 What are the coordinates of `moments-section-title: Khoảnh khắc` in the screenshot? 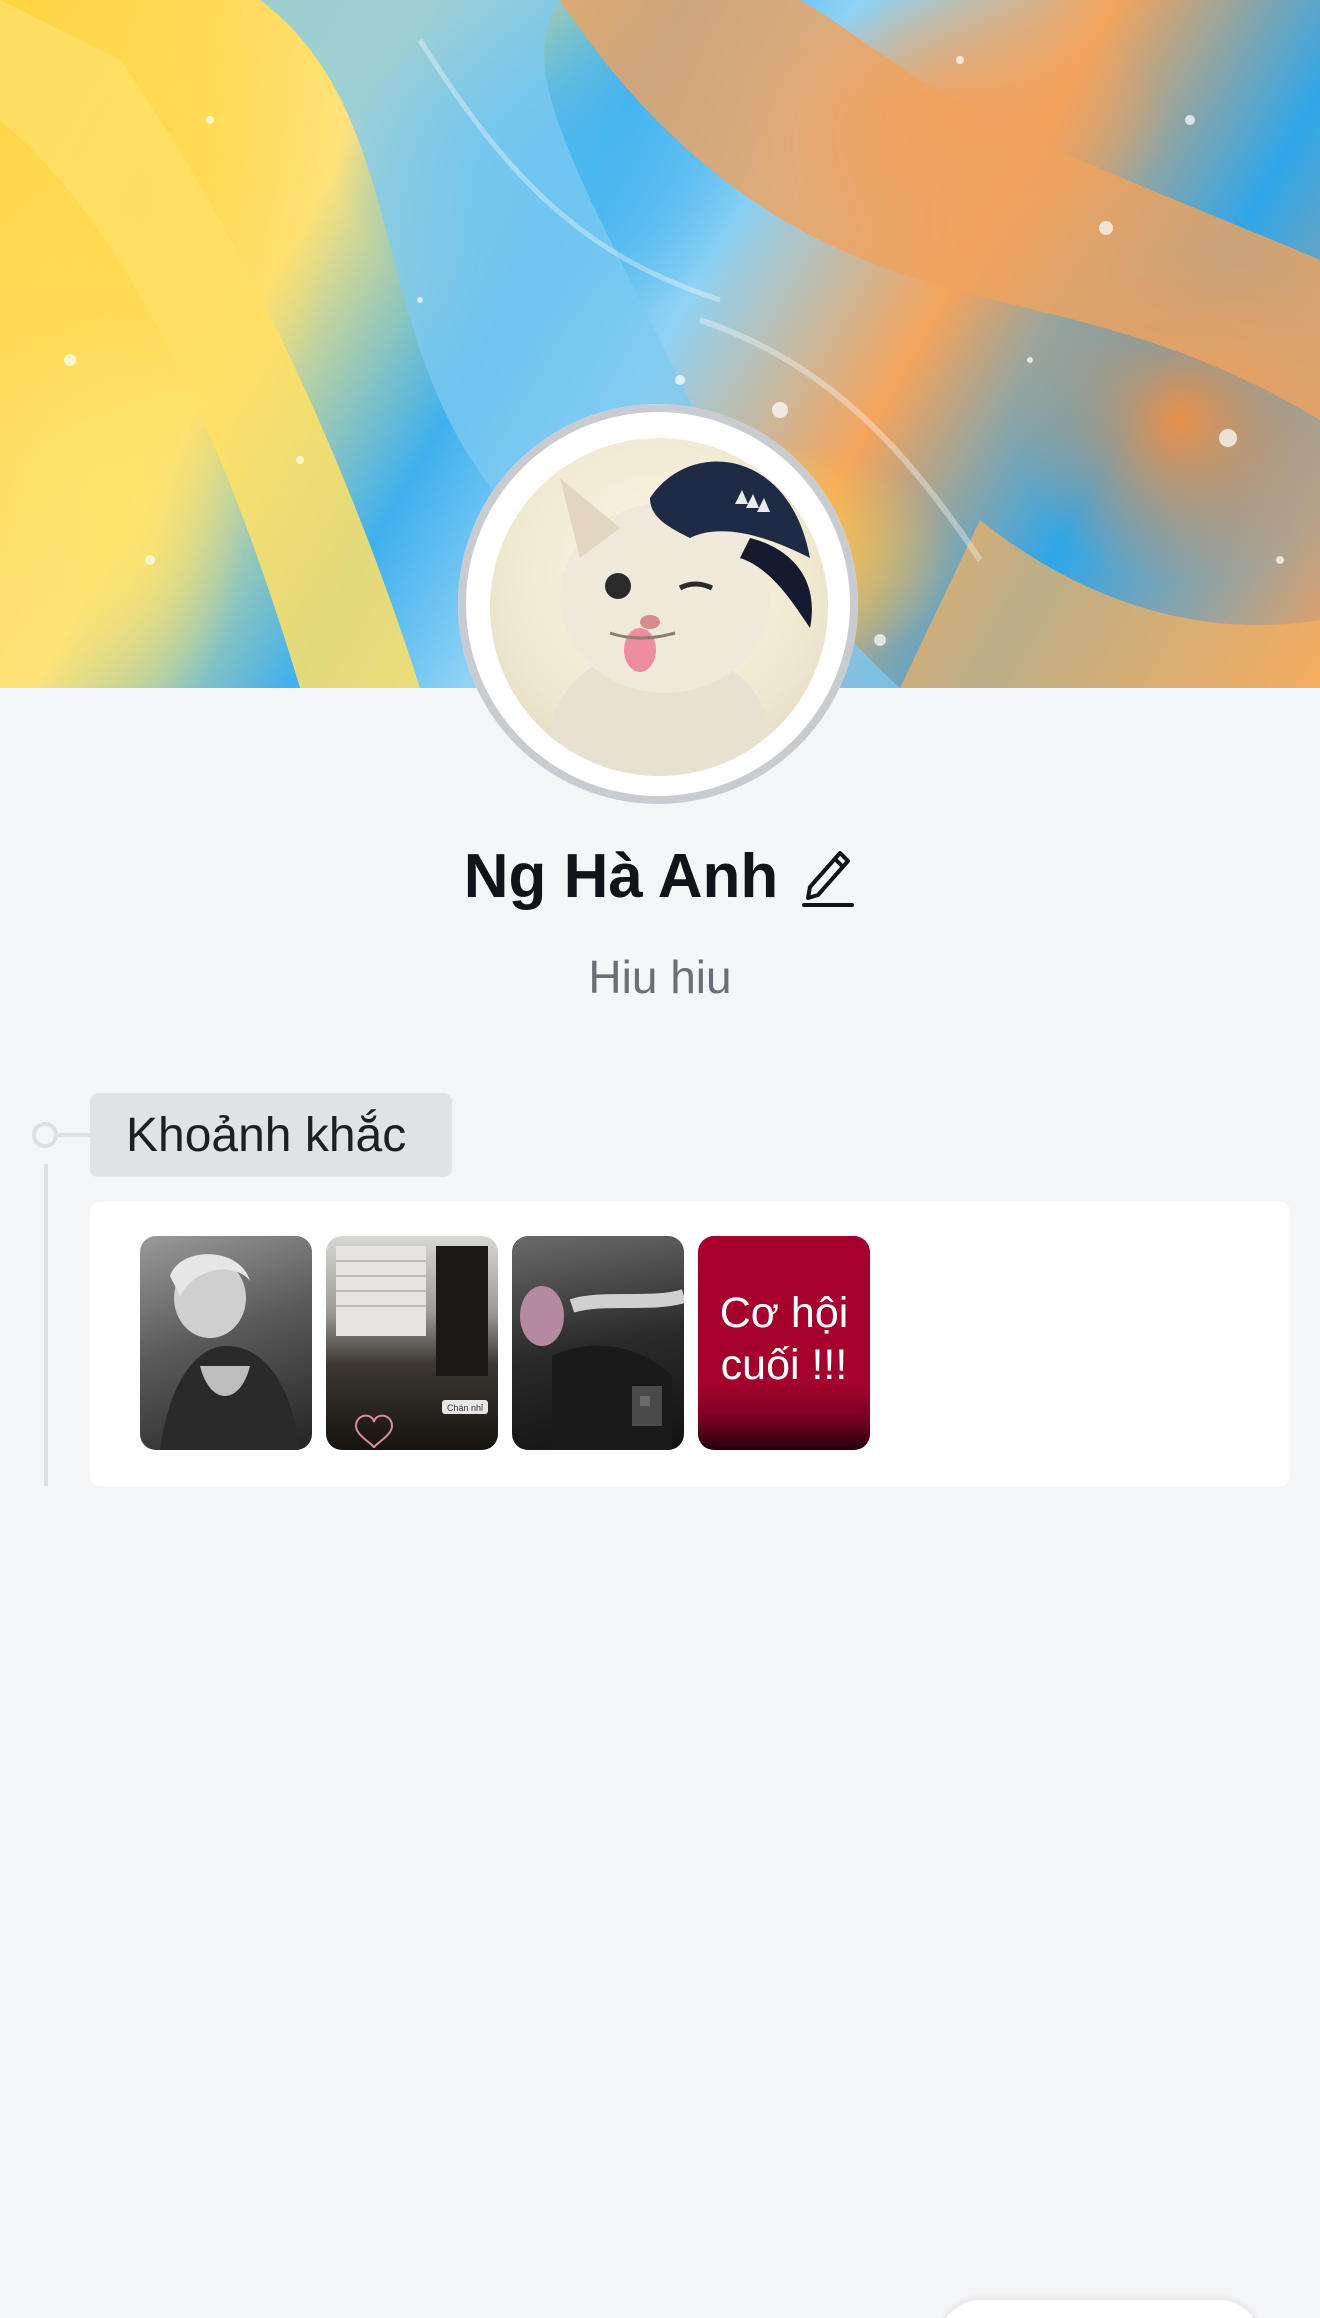 It's located at (271, 1135).